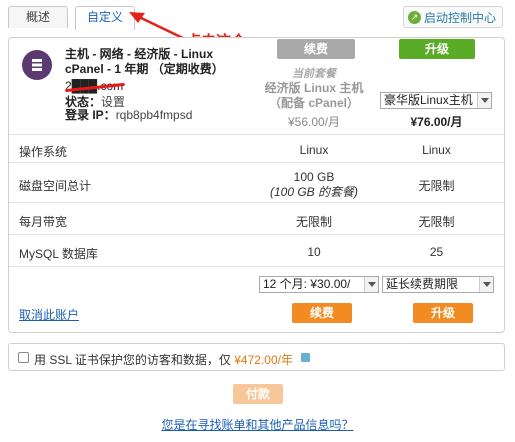 The height and width of the screenshot is (442, 515). I want to click on renew-period-select: 12 个月: ¥30.00/, so click(319, 284).